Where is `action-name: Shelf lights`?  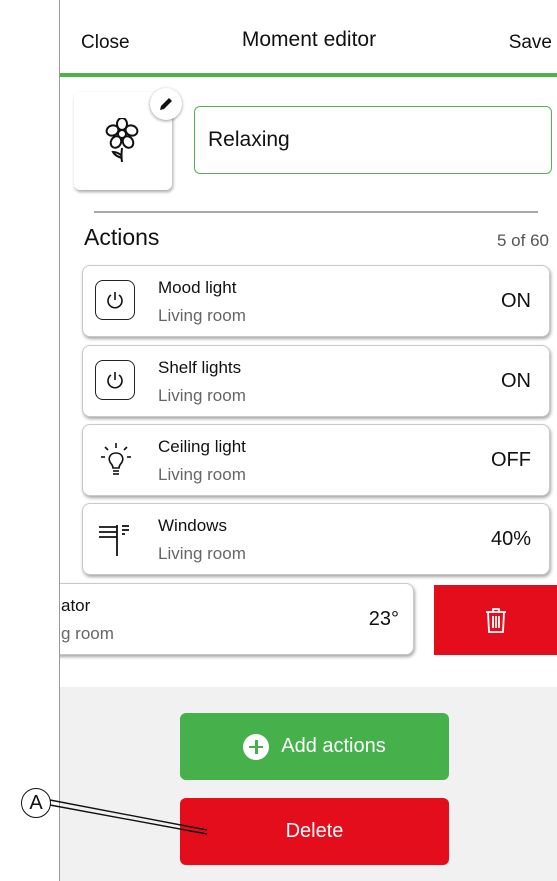
action-name: Shelf lights is located at coordinates (200, 367).